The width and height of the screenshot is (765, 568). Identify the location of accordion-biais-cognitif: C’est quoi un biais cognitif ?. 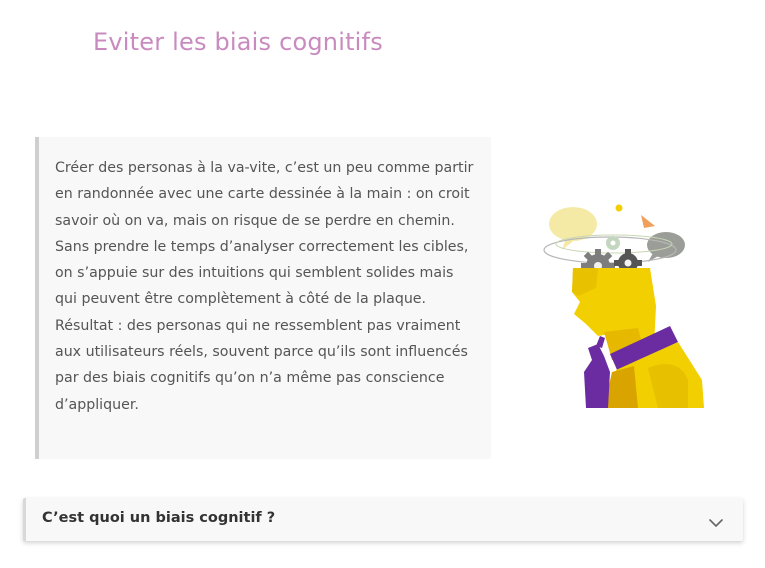
(383, 519).